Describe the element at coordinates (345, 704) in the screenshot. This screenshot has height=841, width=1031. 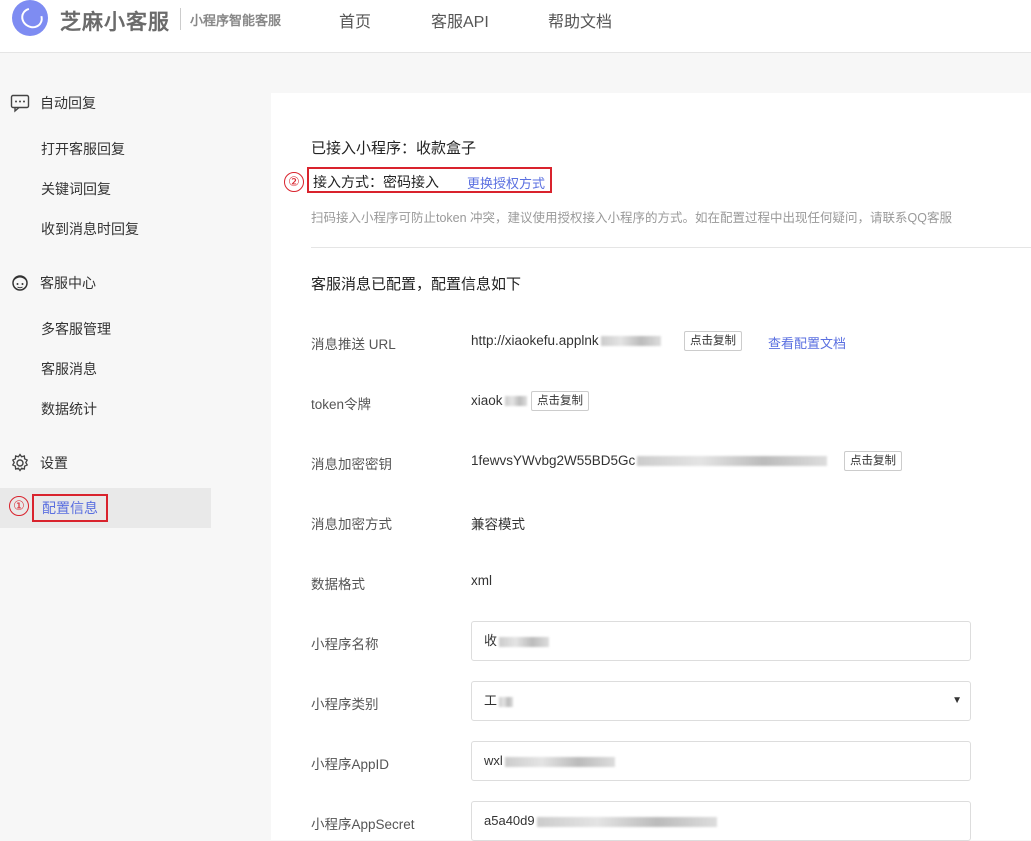
I see `app-category-label: 小程序类别` at that location.